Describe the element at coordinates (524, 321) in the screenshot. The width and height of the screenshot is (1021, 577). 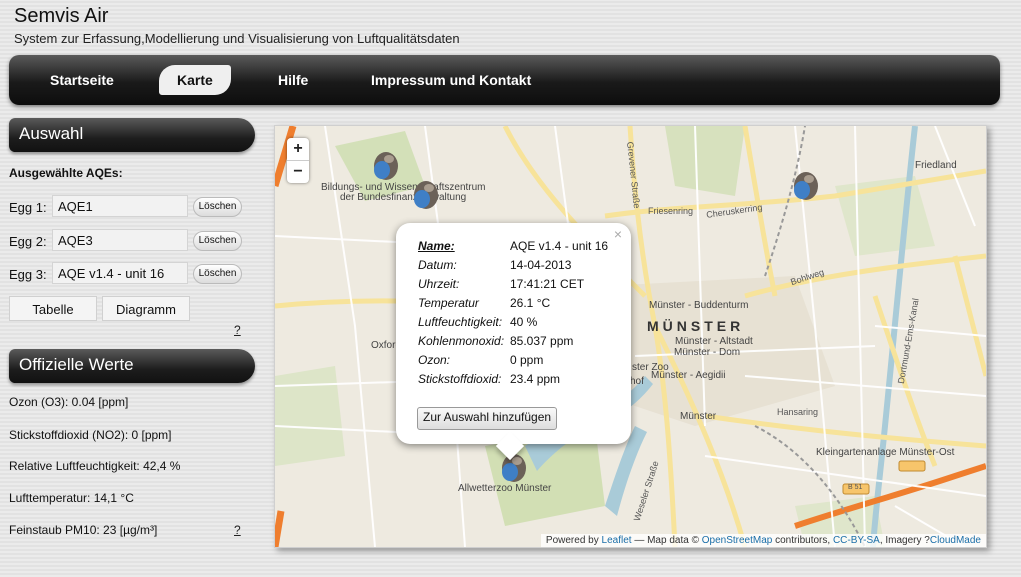
I see `popup-value: 40 %` at that location.